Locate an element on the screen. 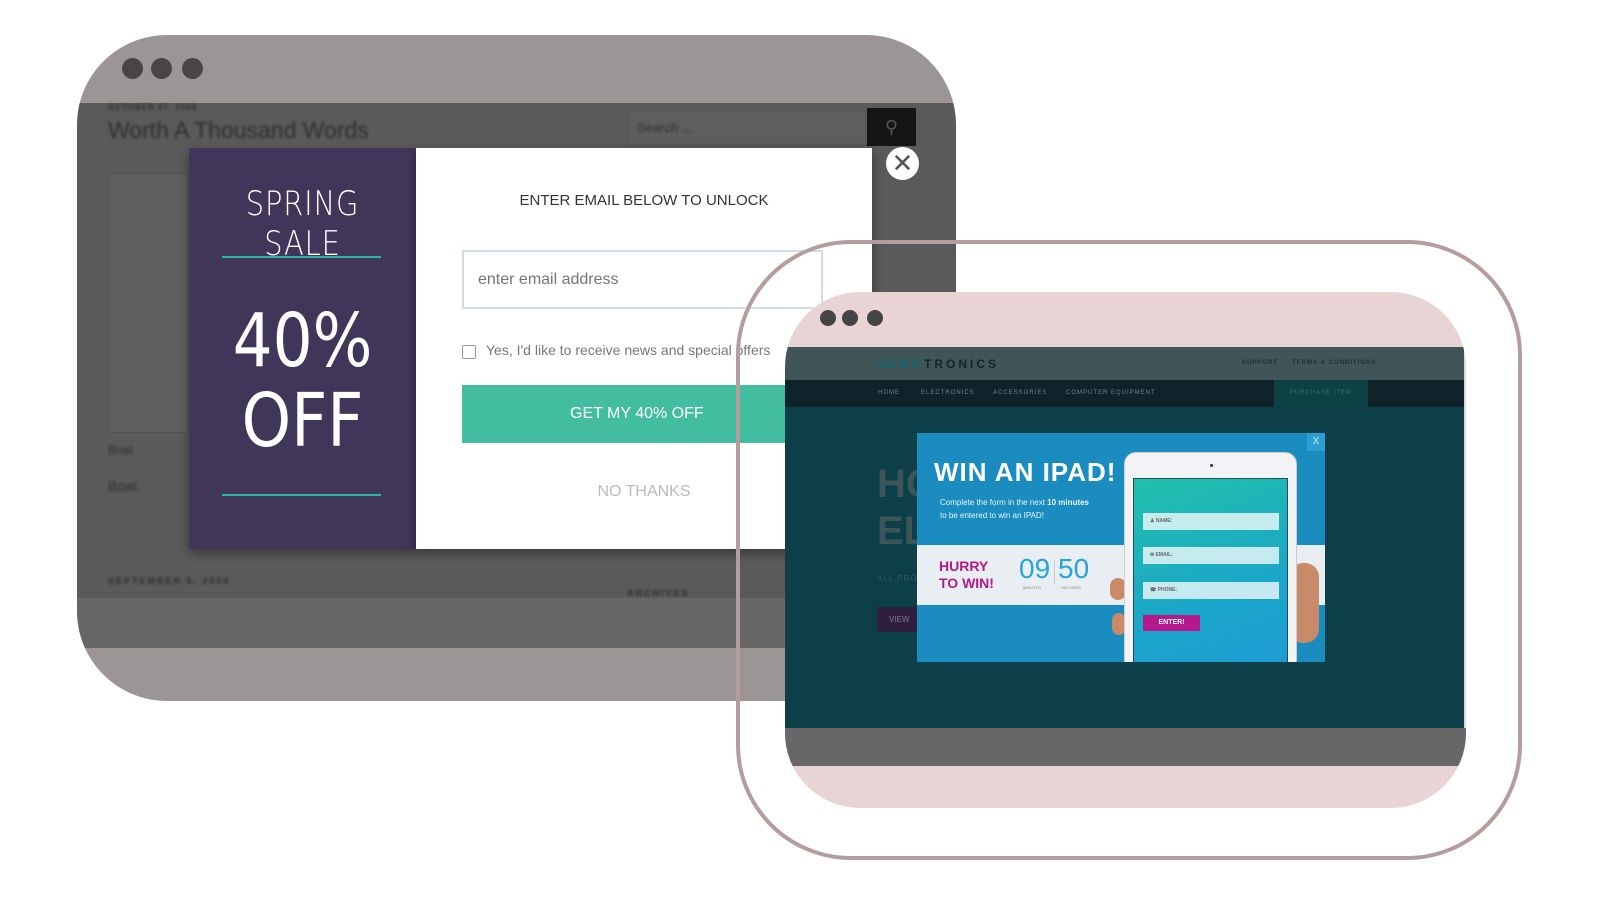 This screenshot has height=900, width=1600. unlock-prompt: ENTER EMAIL BELOW TO UNLOCK is located at coordinates (644, 200).